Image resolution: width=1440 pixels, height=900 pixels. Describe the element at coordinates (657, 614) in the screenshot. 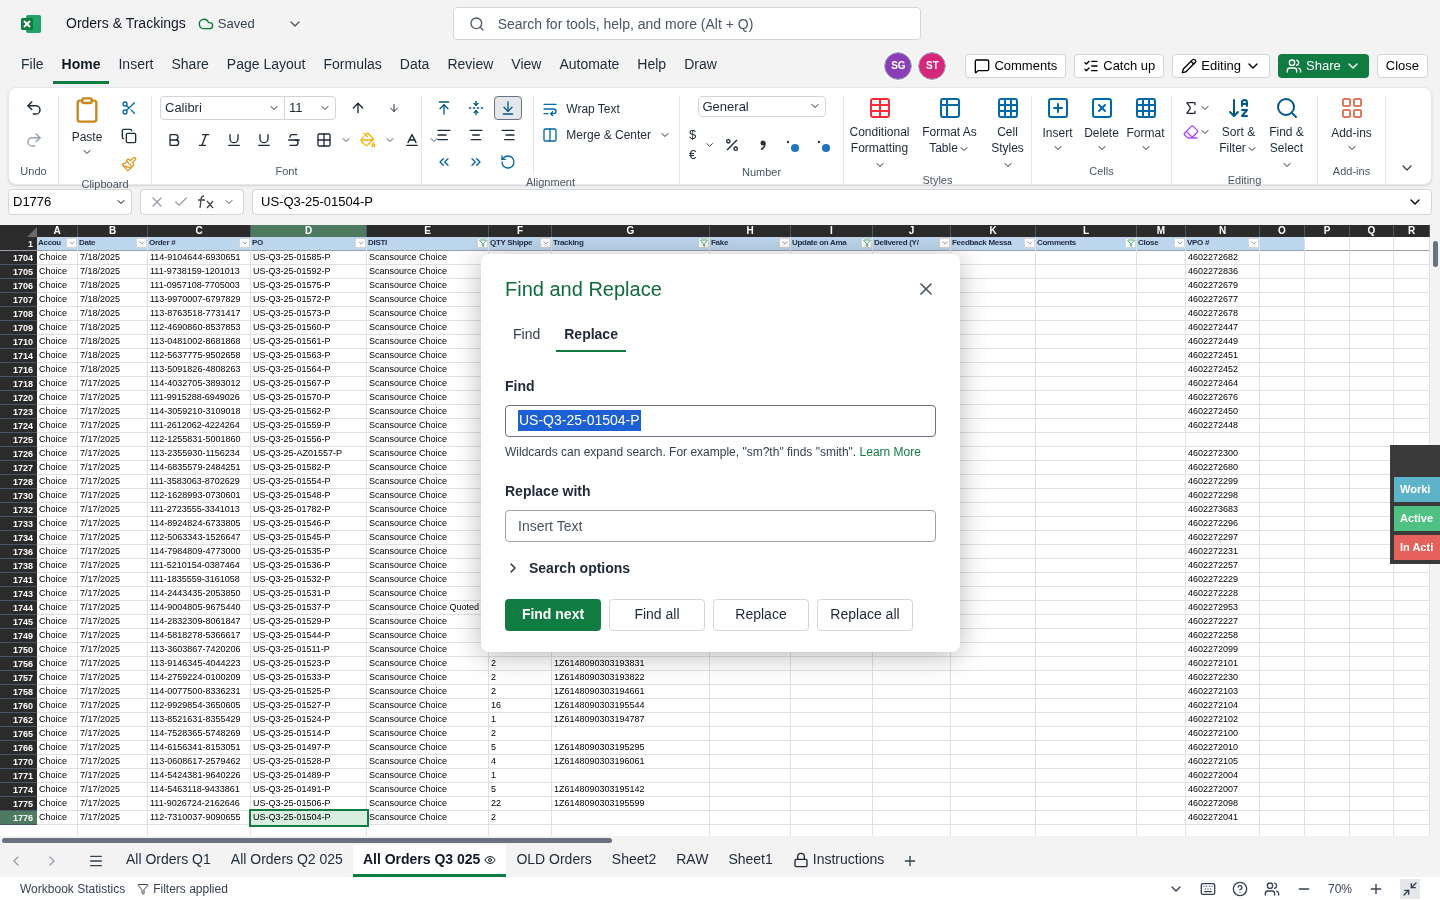

I see `dialog-button: Find all` at that location.